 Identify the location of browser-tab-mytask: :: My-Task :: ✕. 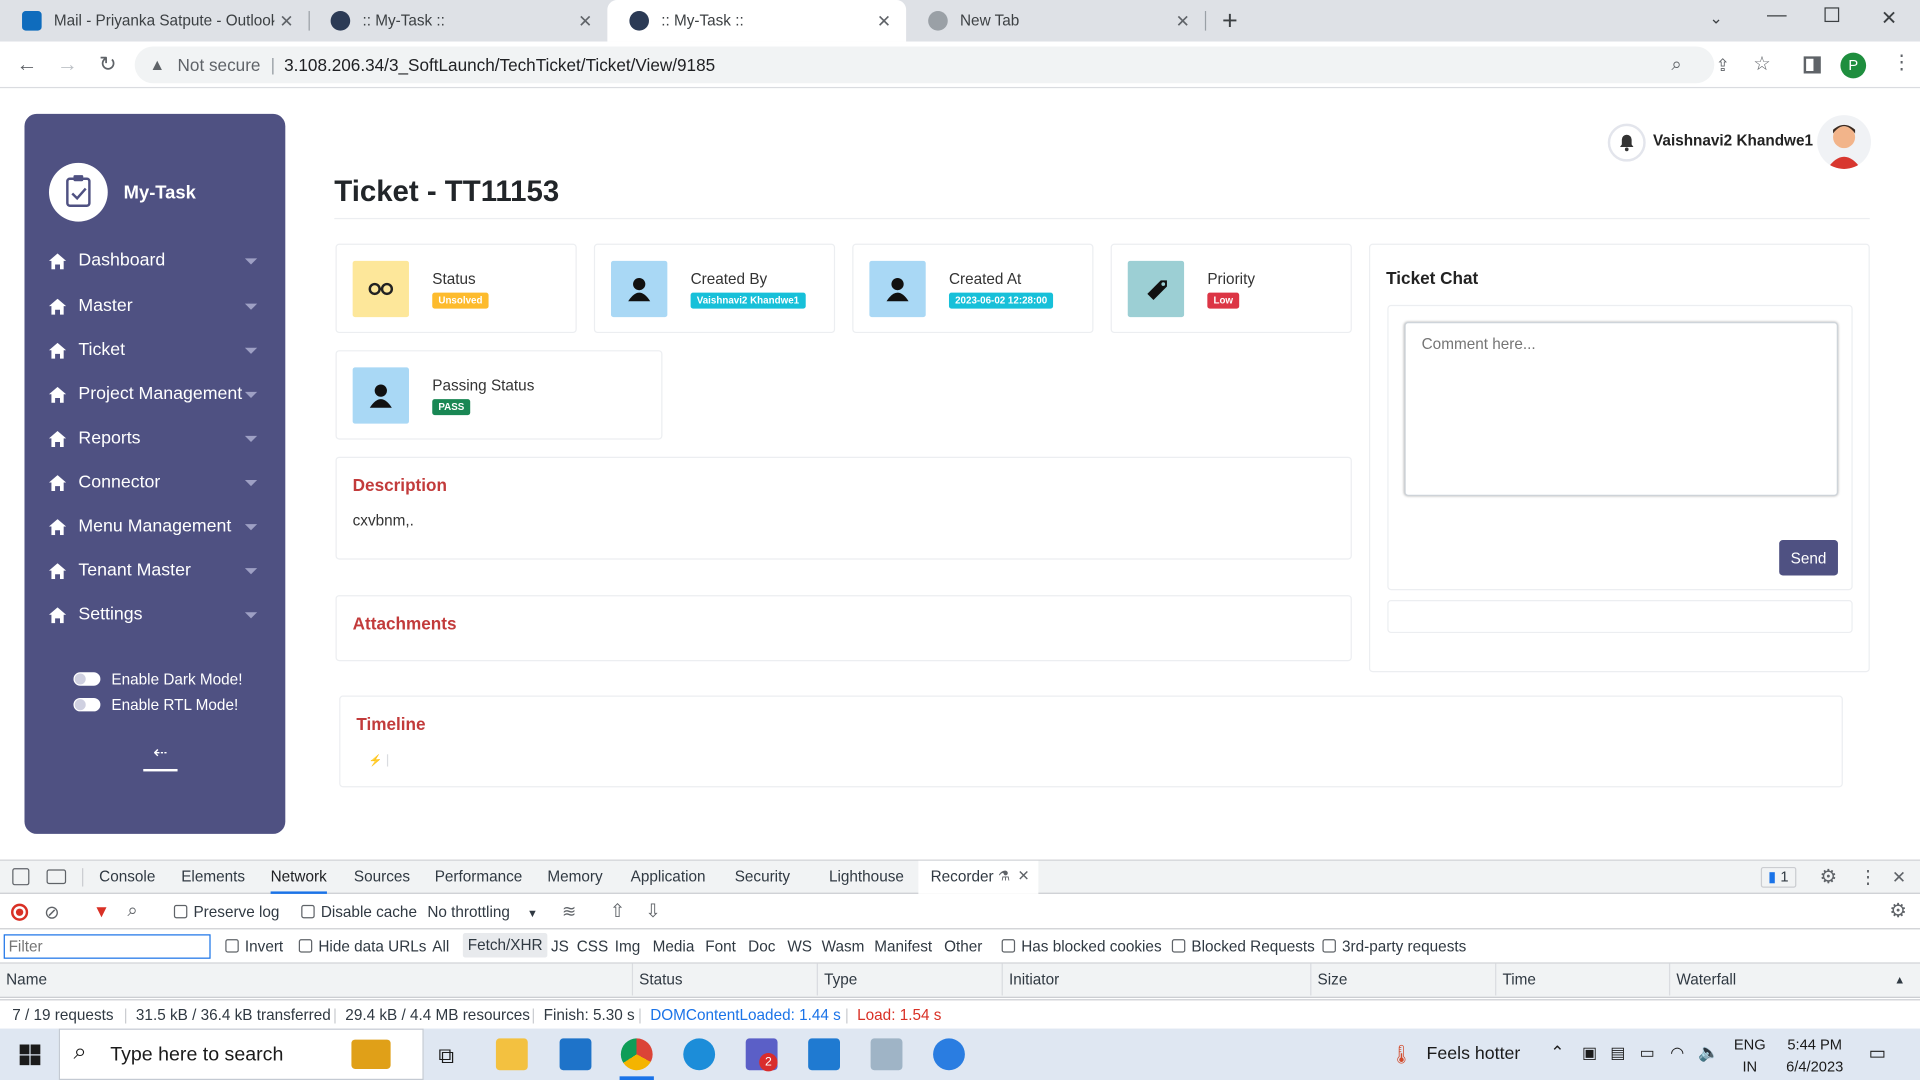
(458, 21).